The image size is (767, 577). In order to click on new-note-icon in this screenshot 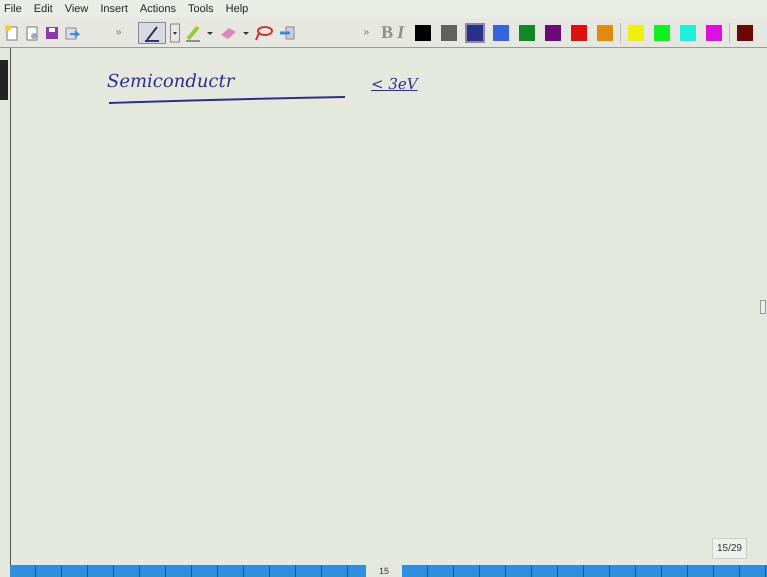, I will do `click(12, 32)`.